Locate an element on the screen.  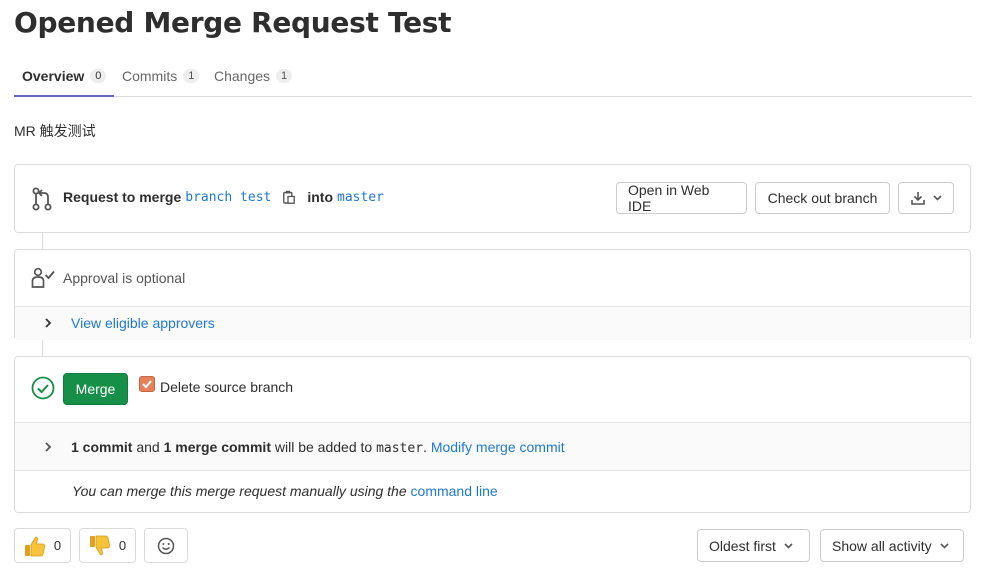
mr-description: MR 触发测试 is located at coordinates (55, 131).